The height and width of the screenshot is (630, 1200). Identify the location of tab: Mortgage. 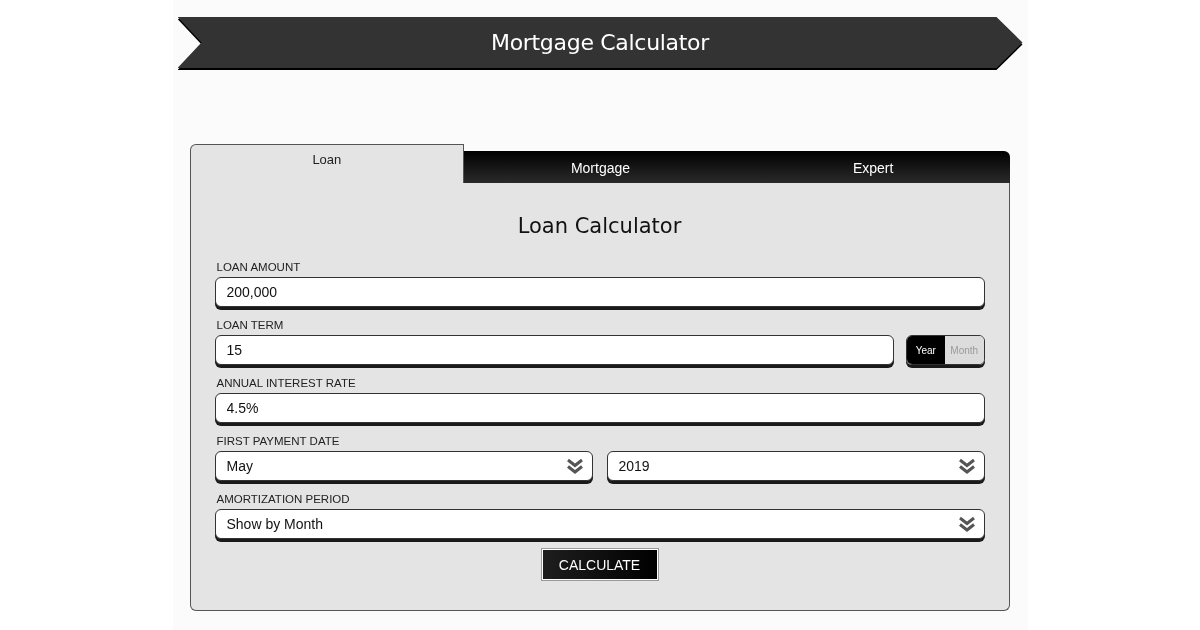
(600, 167).